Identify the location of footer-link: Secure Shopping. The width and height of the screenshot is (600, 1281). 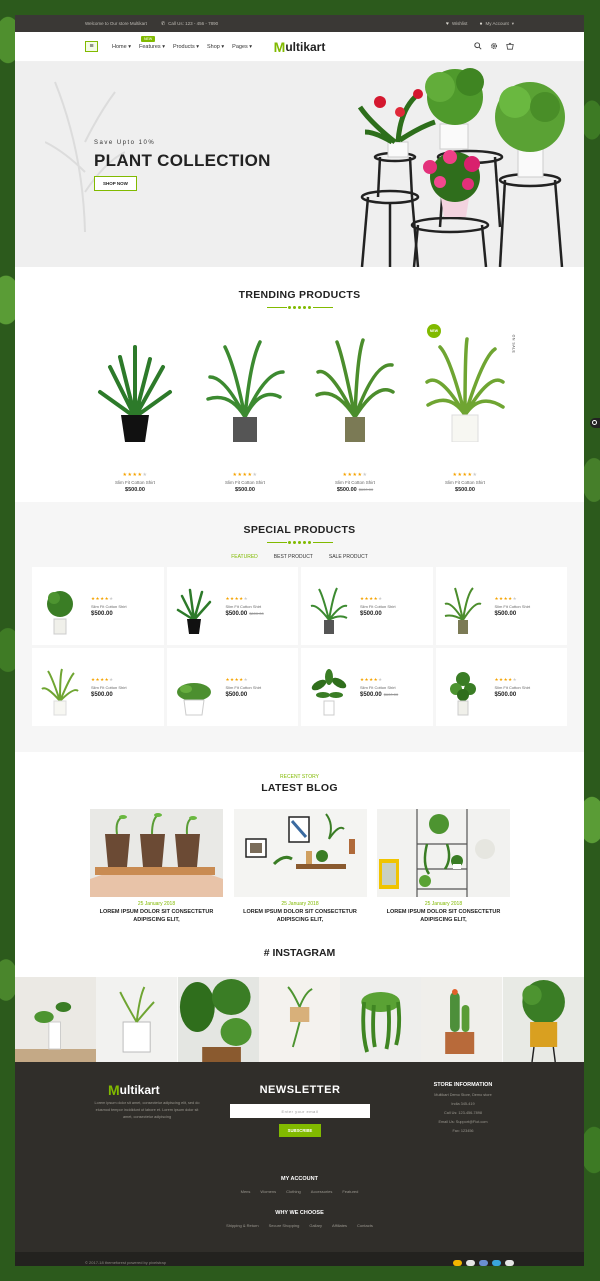
(284, 1225).